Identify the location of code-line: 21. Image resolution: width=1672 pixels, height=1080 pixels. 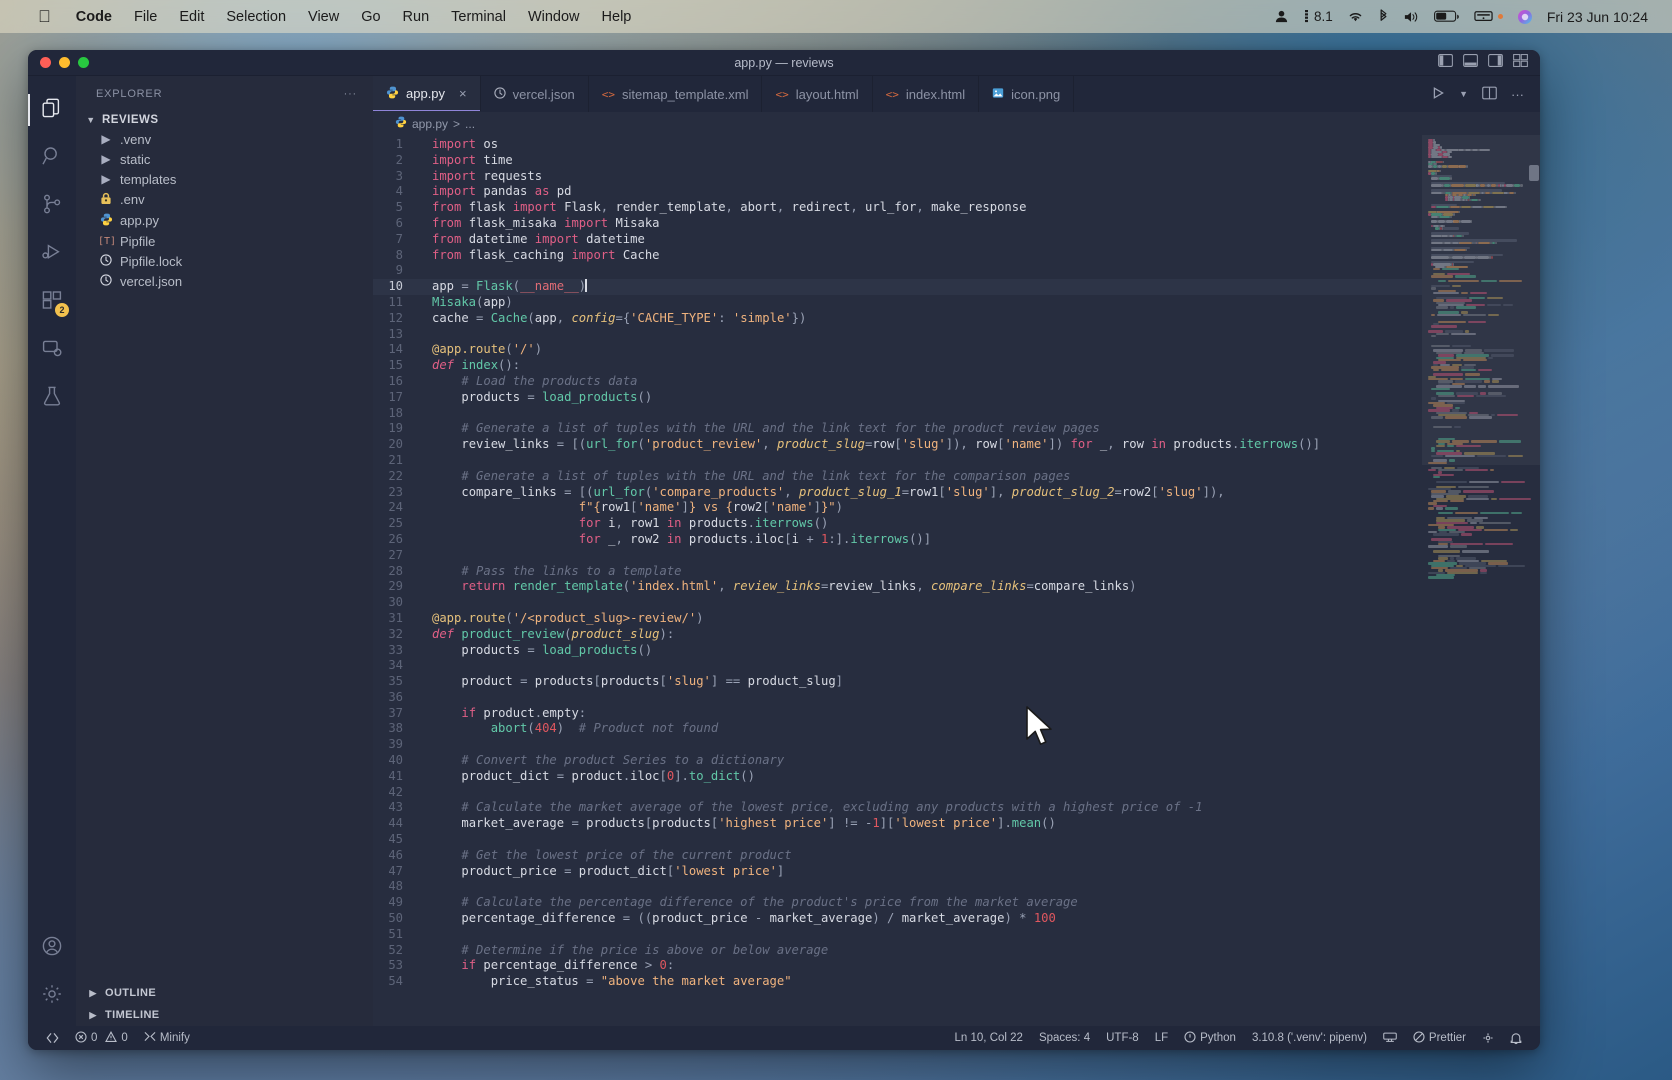
(897, 461).